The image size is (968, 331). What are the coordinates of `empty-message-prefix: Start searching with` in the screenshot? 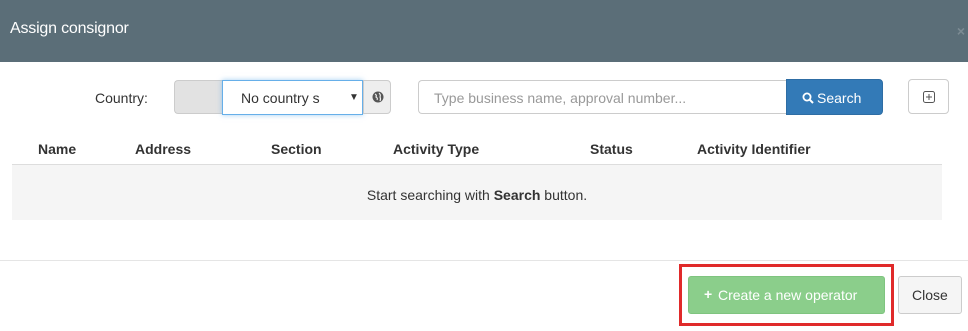 It's located at (430, 195).